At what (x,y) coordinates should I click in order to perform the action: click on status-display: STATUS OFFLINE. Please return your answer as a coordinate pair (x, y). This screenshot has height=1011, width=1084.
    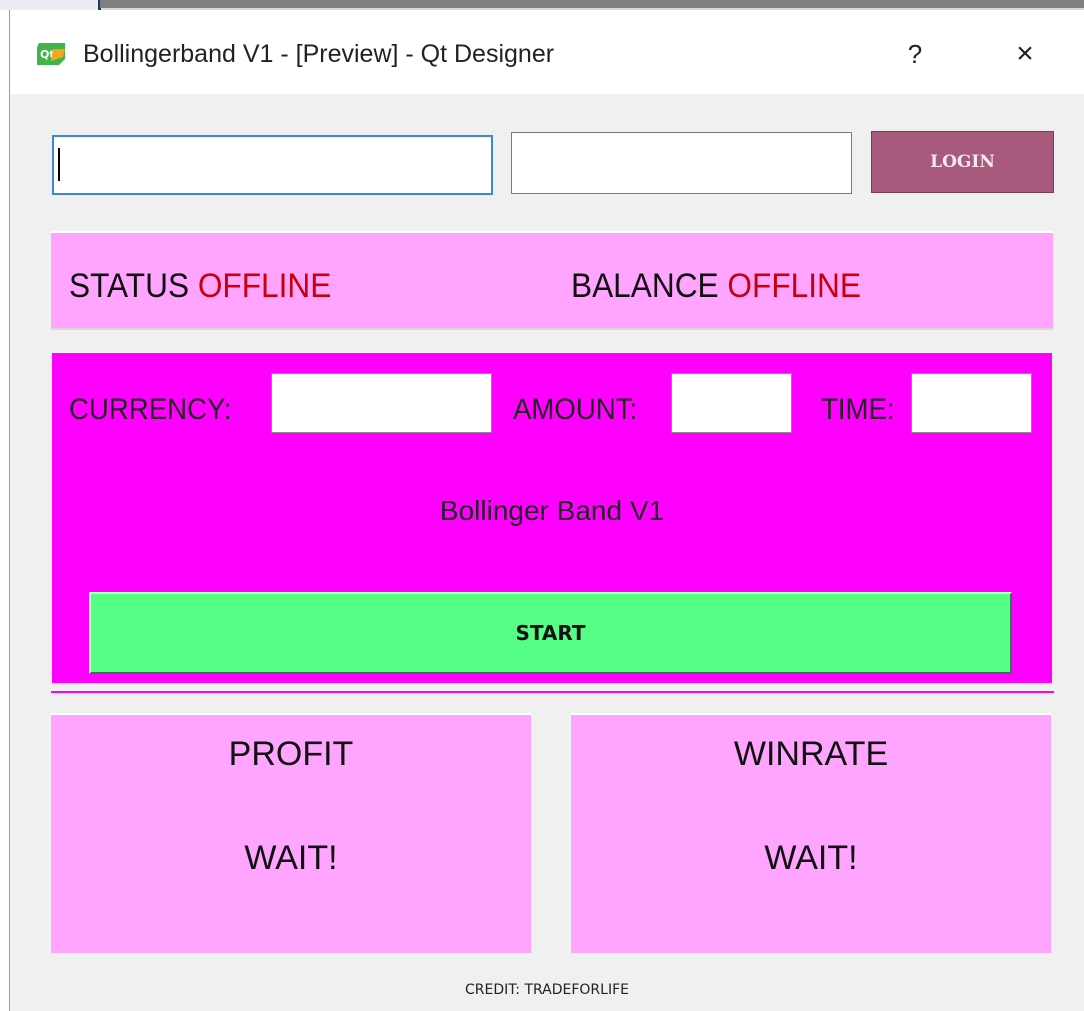
    Looking at the image, I should click on (200, 286).